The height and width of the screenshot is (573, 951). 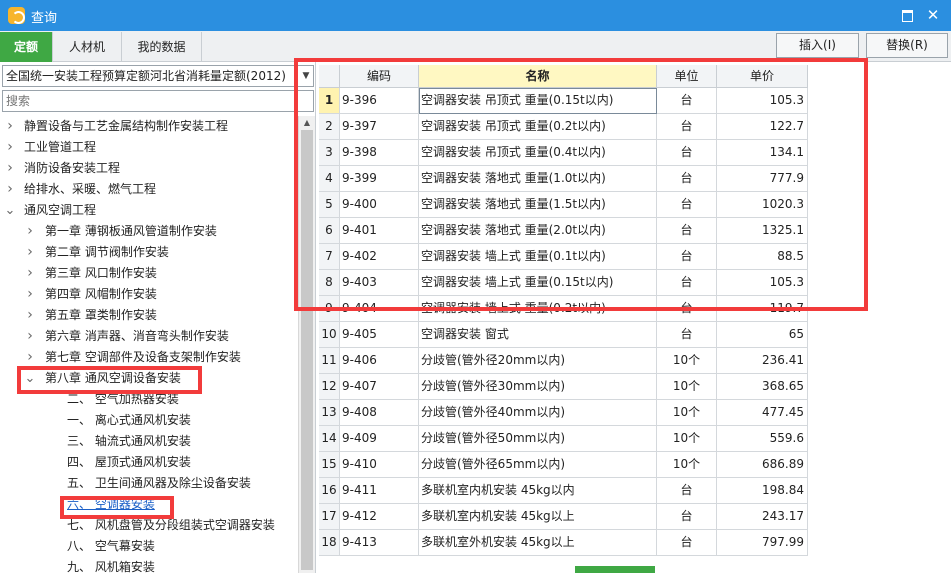 What do you see at coordinates (907, 45) in the screenshot?
I see `replace-button: 替换(R)` at bounding box center [907, 45].